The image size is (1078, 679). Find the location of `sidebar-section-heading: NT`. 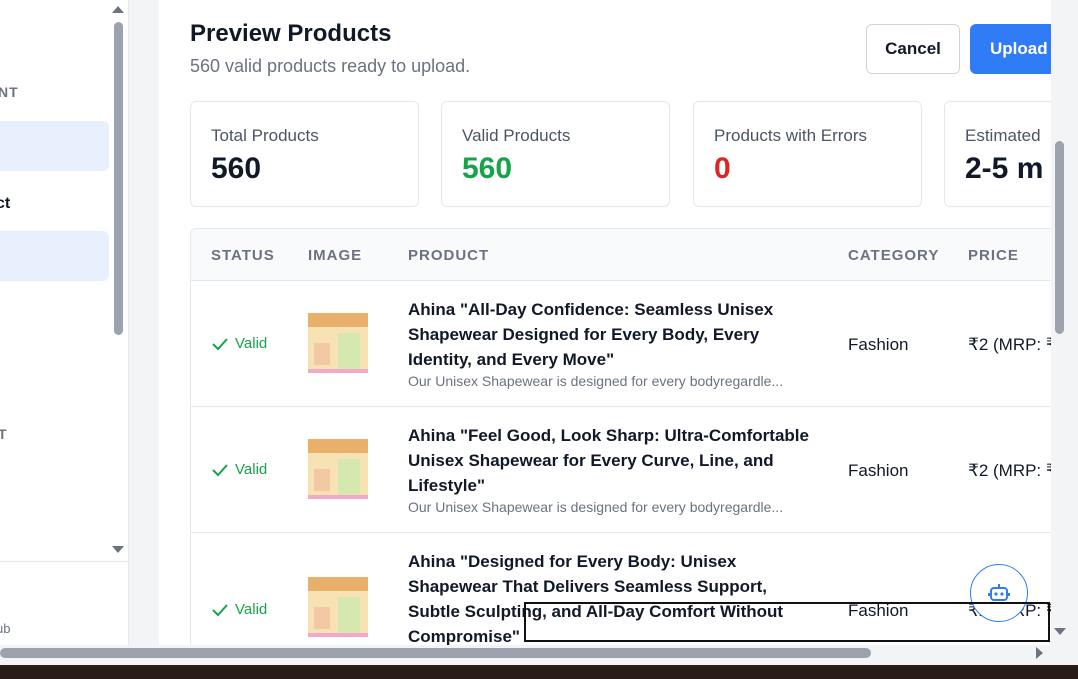

sidebar-section-heading: NT is located at coordinates (9, 92).